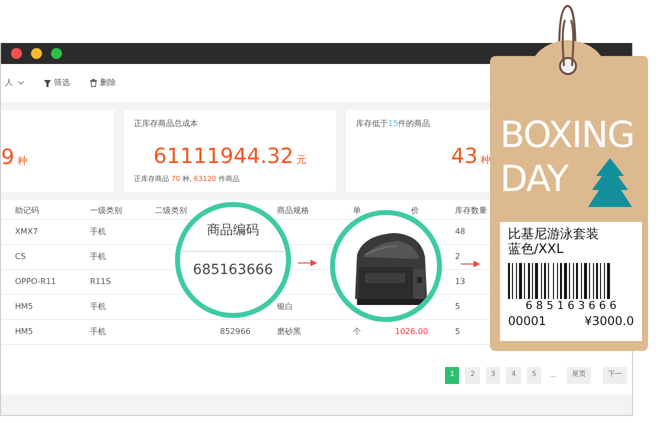 The image size is (660, 423). I want to click on callout-value: 685163666, so click(233, 270).